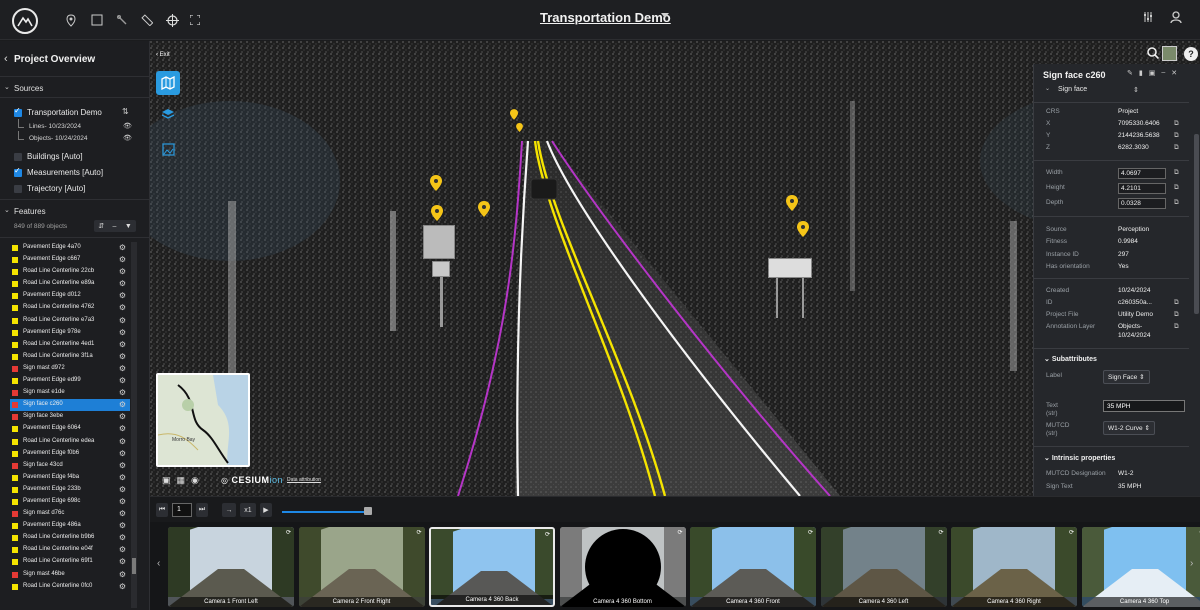  What do you see at coordinates (122, 20) in the screenshot?
I see `measure-tape-icon` at bounding box center [122, 20].